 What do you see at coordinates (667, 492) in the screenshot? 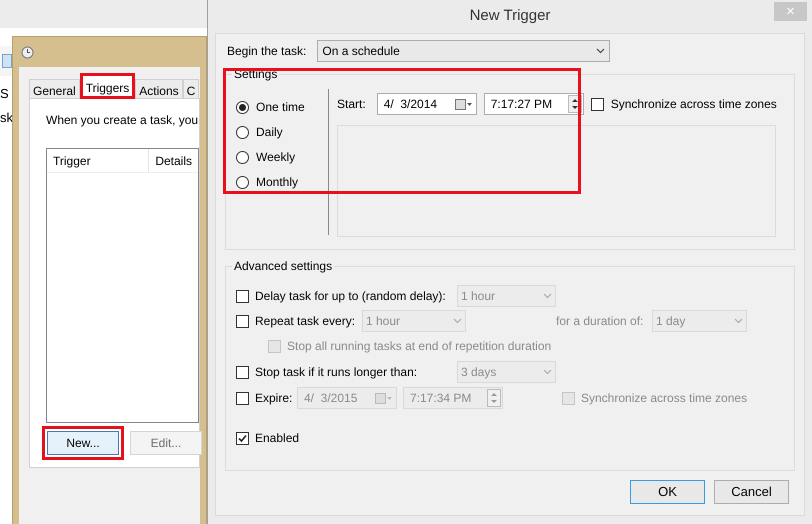
I see `ok-button: OK` at bounding box center [667, 492].